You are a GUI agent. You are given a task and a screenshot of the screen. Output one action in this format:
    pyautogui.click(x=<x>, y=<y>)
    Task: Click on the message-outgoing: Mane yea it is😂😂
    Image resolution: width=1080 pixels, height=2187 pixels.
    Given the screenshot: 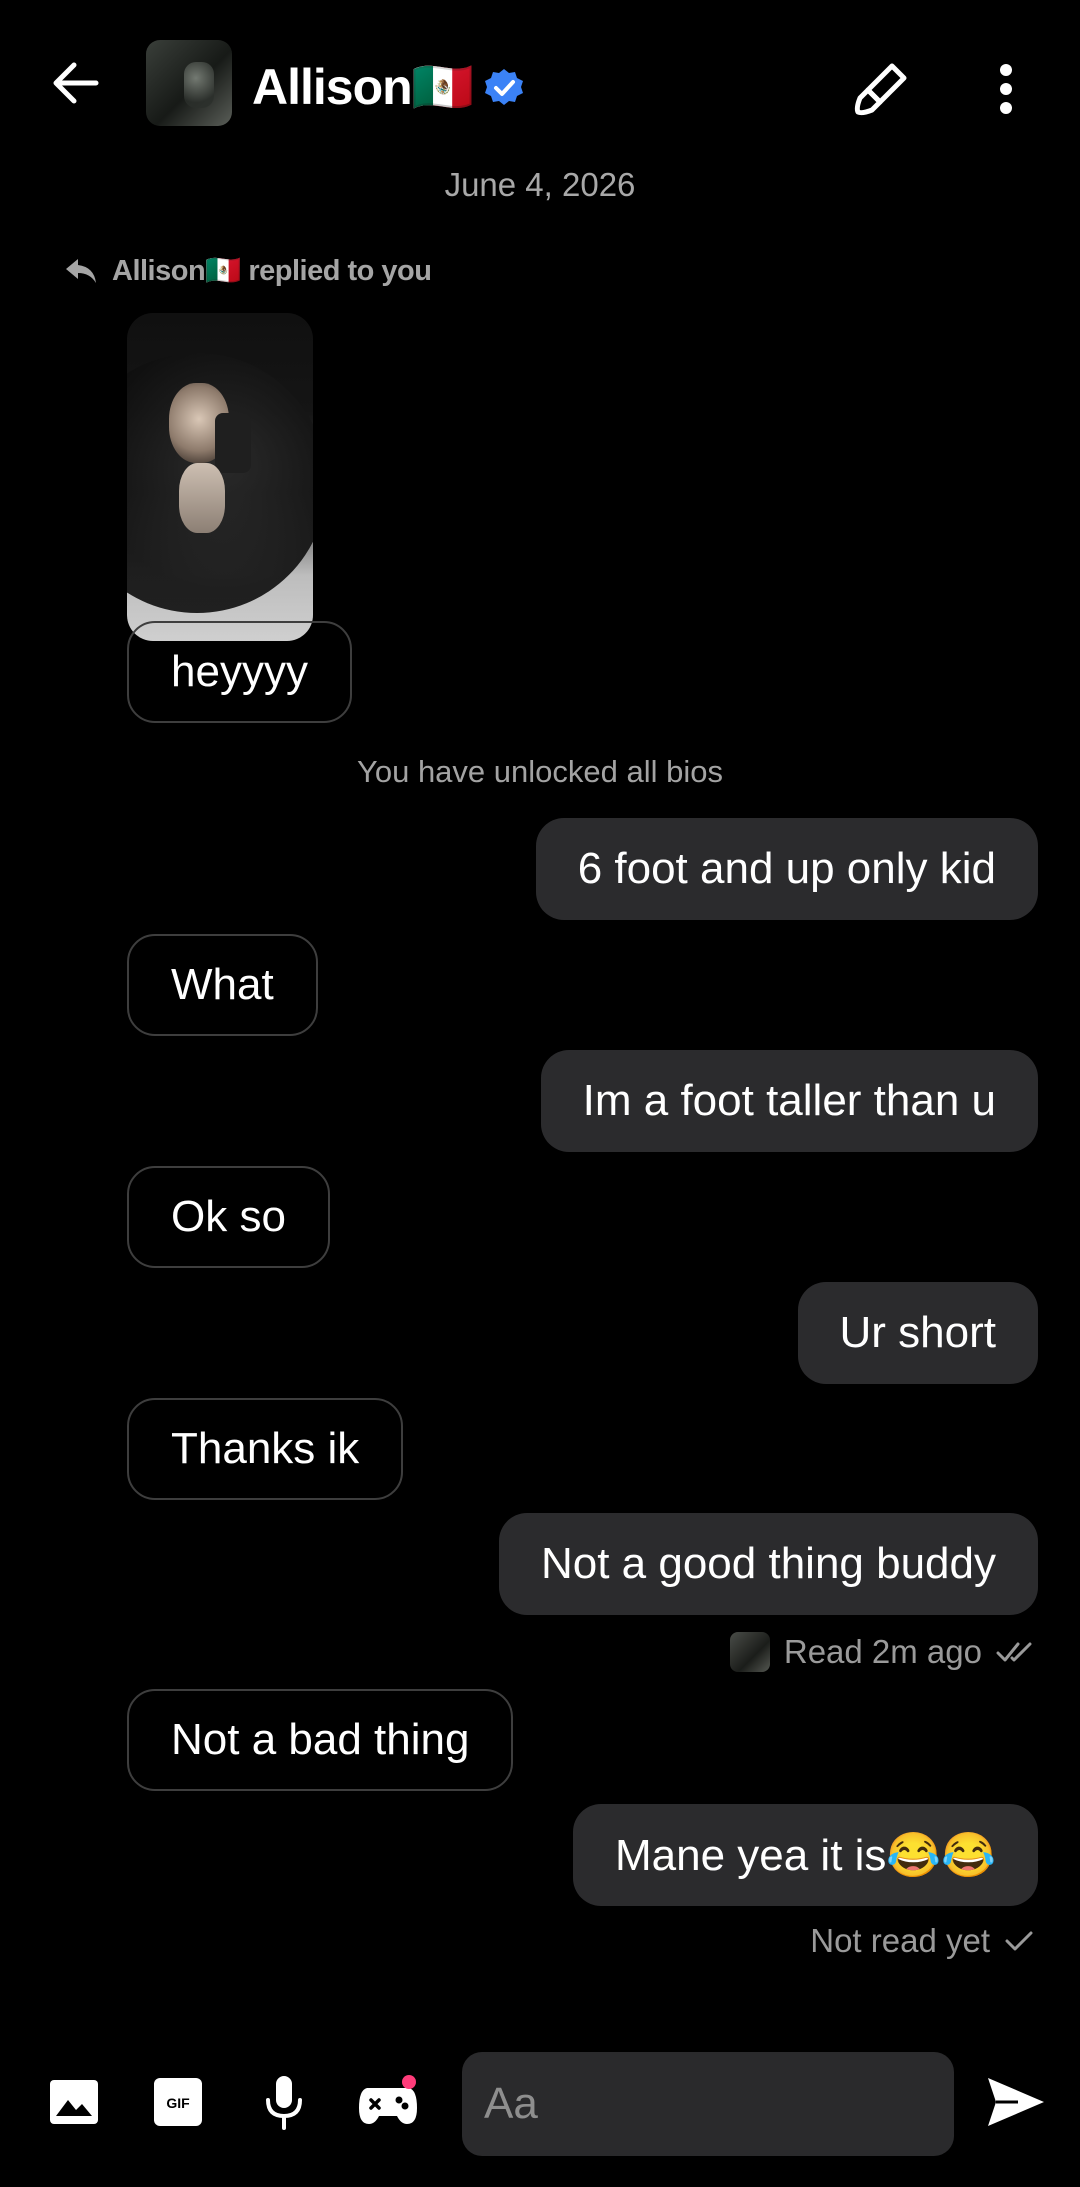 What is the action you would take?
    pyautogui.click(x=805, y=1855)
    